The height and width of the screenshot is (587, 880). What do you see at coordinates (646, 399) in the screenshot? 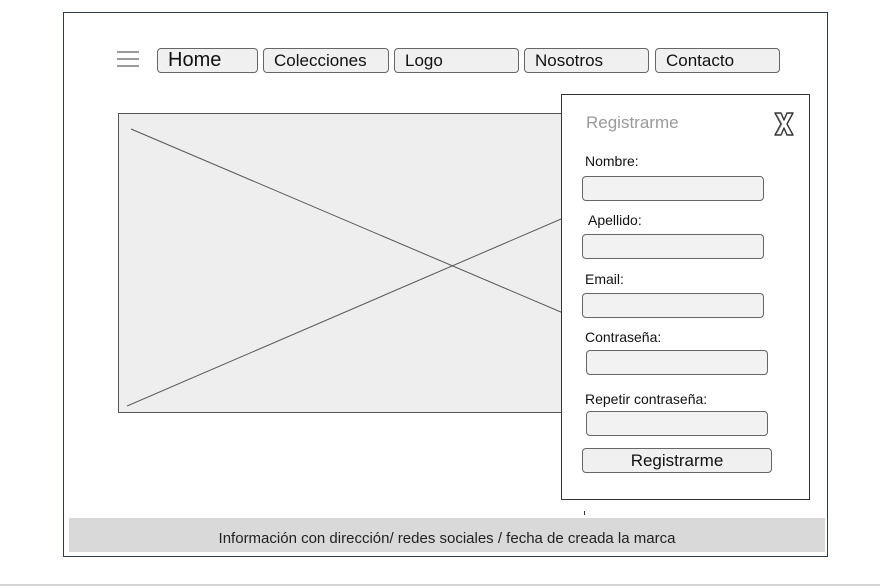
I see `repetir-contrasena-label: Repetir contraseña:` at bounding box center [646, 399].